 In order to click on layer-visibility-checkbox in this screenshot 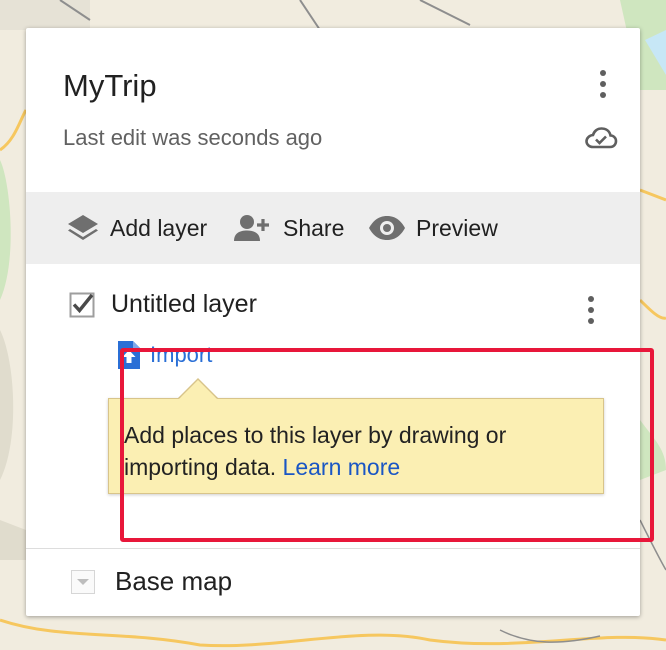, I will do `click(82, 305)`.